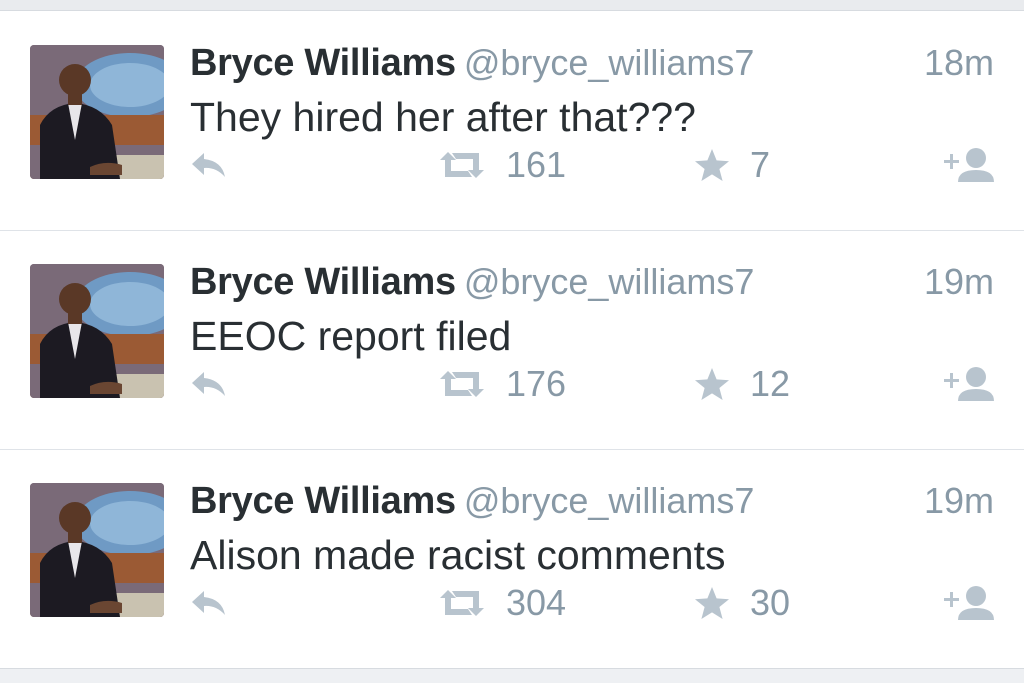 This screenshot has height=683, width=1024. Describe the element at coordinates (742, 603) in the screenshot. I see `favorite-button: 30` at that location.